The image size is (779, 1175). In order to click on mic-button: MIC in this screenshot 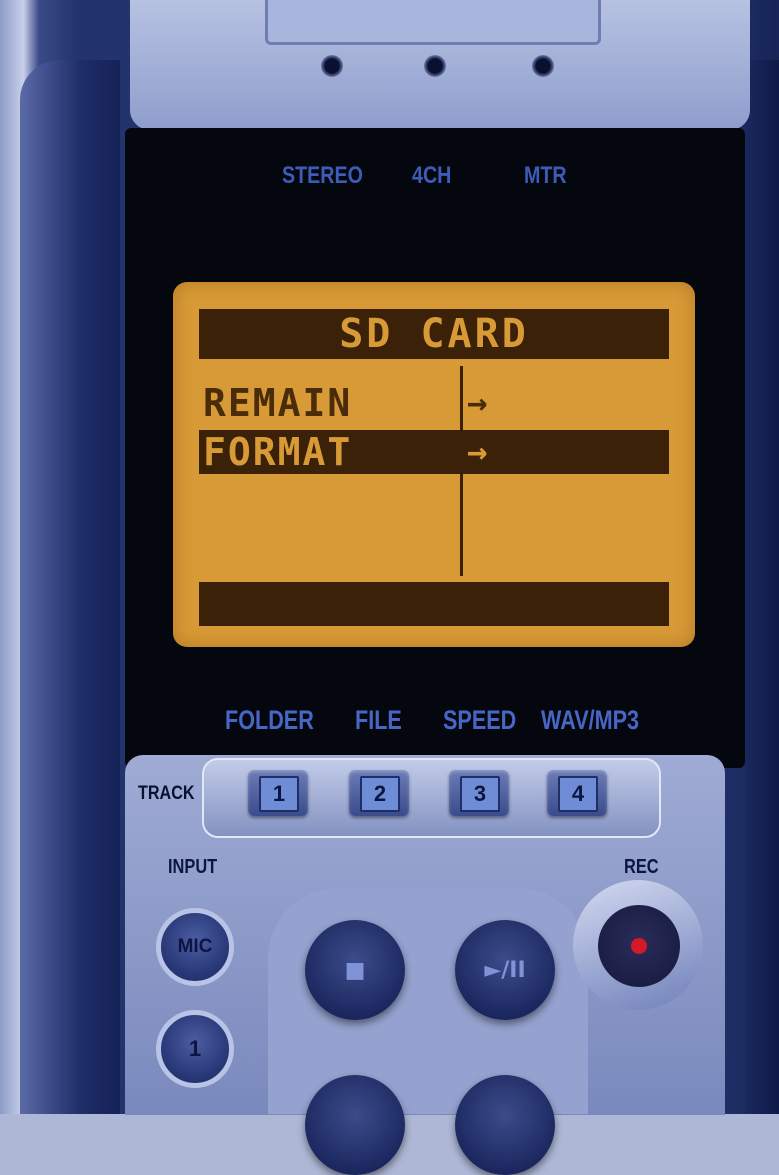, I will do `click(195, 947)`.